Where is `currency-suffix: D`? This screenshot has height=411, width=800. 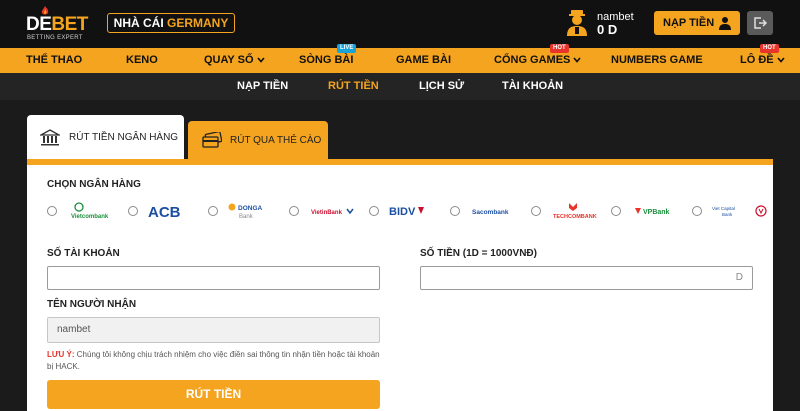
currency-suffix: D is located at coordinates (739, 277).